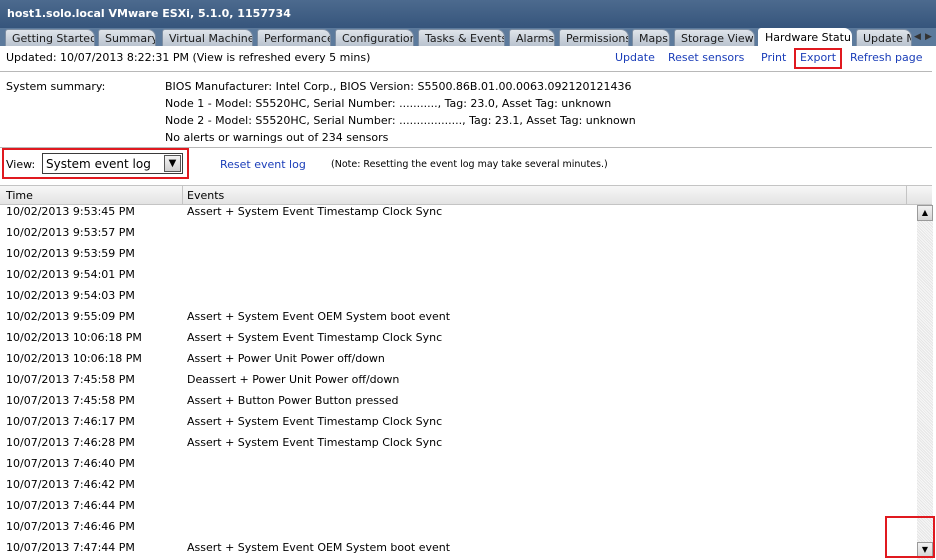 The height and width of the screenshot is (560, 936). Describe the element at coordinates (466, 71) in the screenshot. I see `divider` at that location.